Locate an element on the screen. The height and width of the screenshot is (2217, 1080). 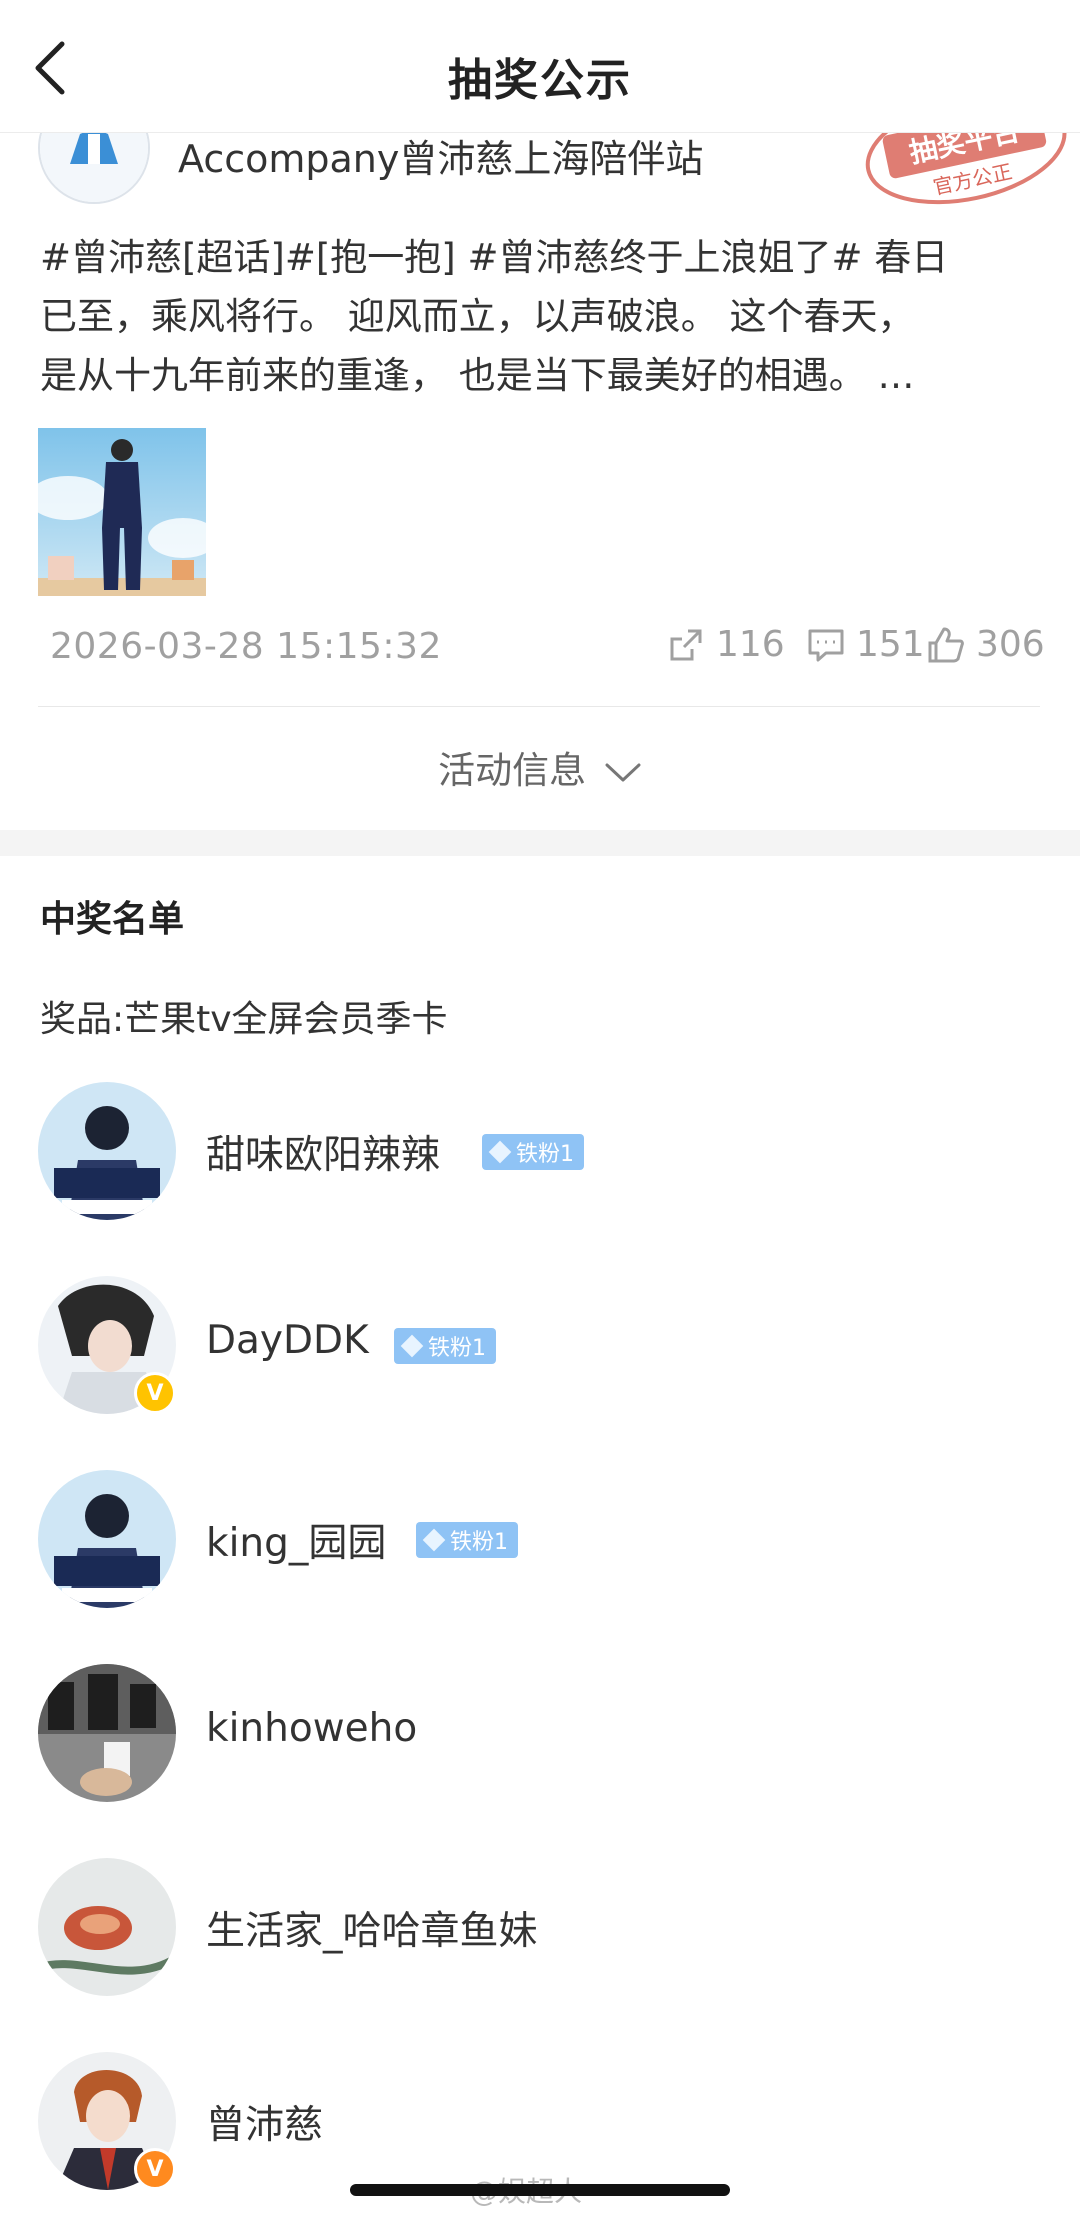
like-stat: 306 is located at coordinates (985, 644).